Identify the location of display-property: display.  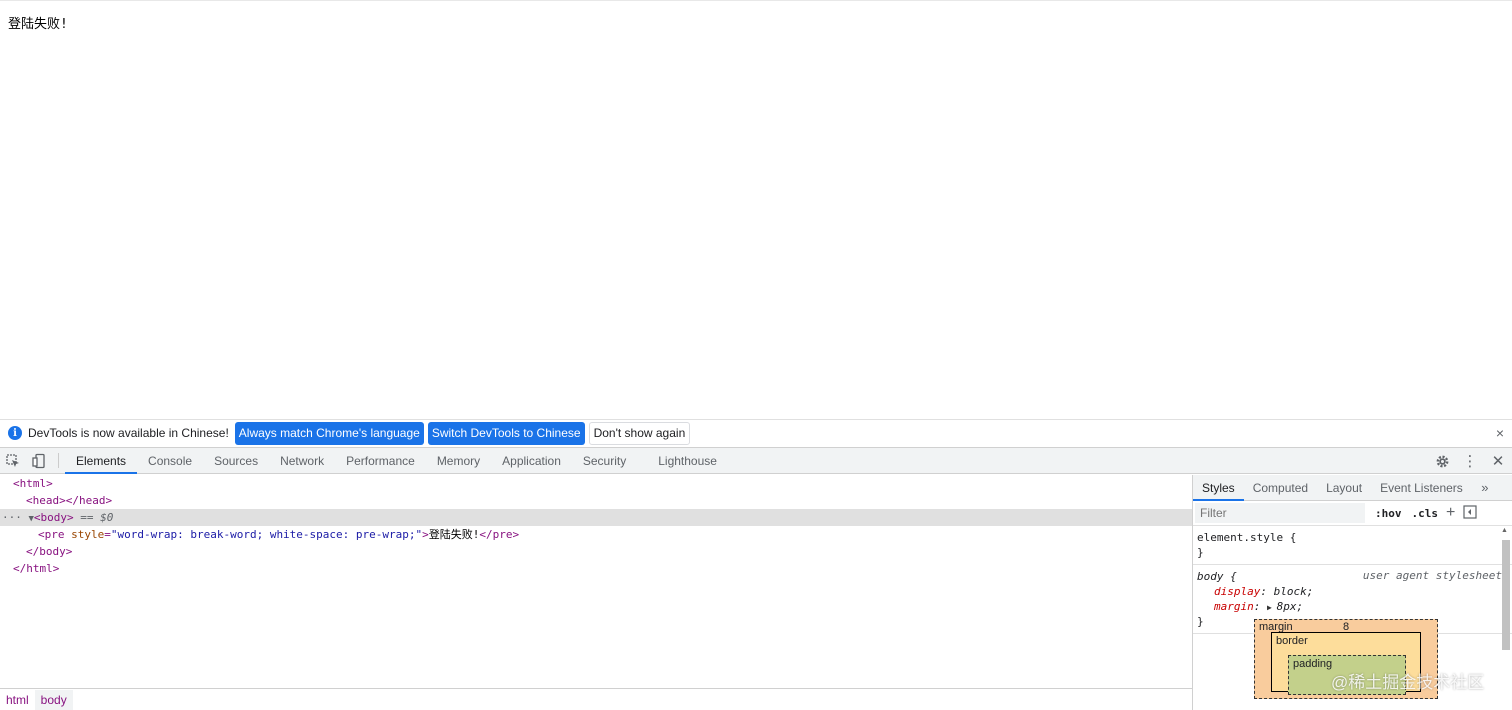
(1237, 591).